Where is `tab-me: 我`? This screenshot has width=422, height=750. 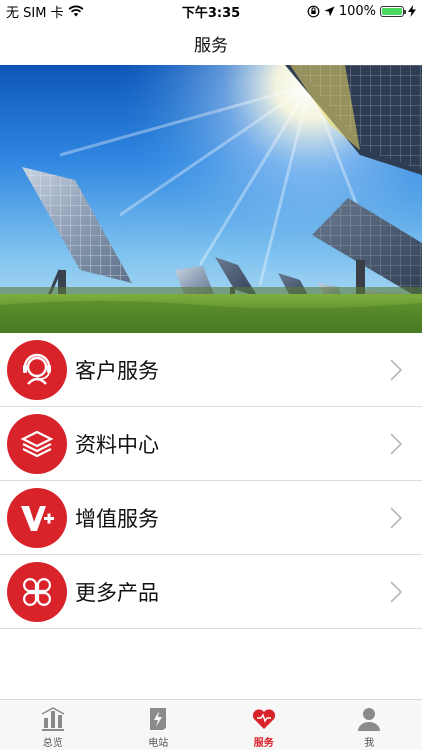
tab-me: 我 is located at coordinates (369, 725).